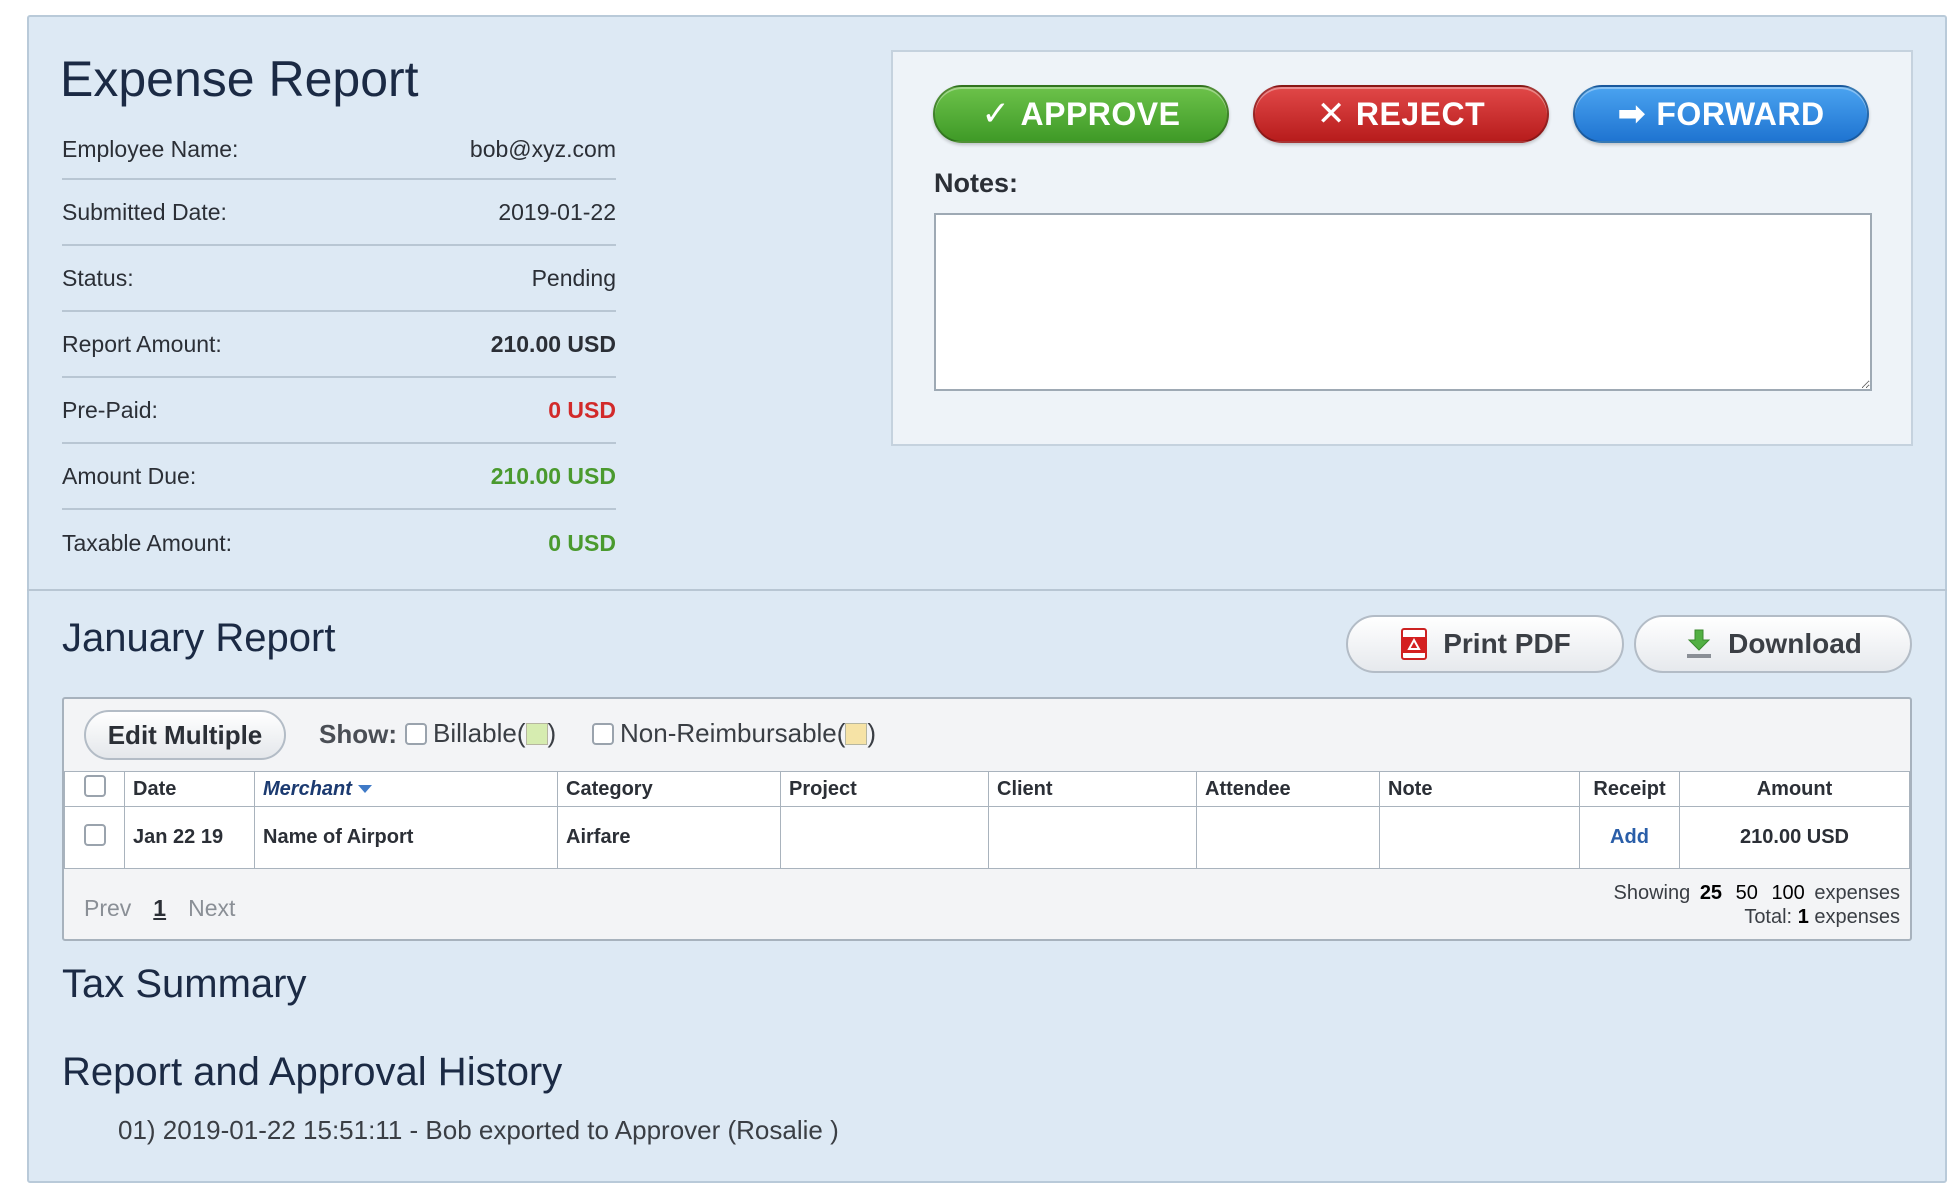 The image size is (1958, 1198). I want to click on billable-close-paren: ), so click(552, 733).